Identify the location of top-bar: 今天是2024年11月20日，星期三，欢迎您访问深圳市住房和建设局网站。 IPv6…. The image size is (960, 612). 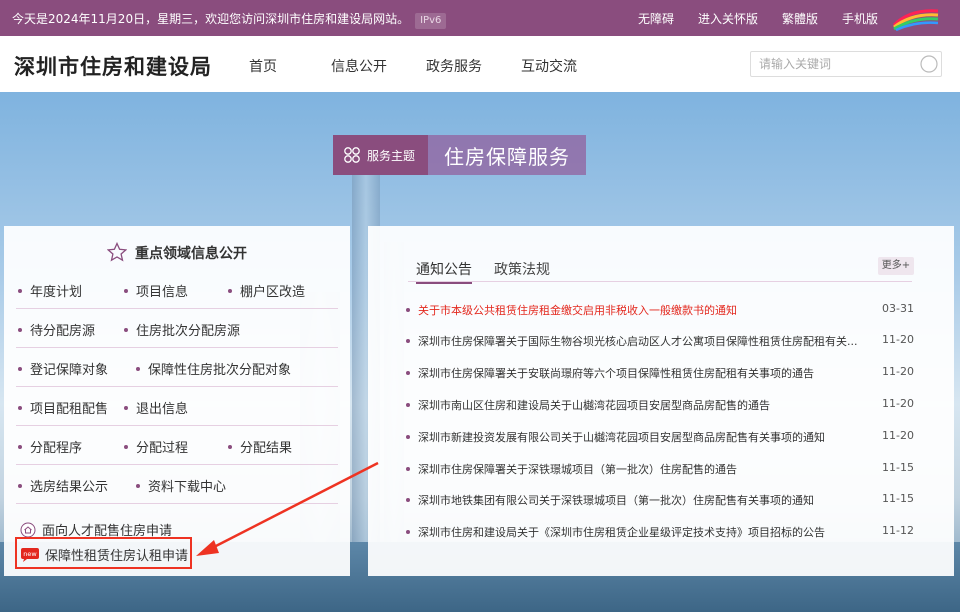
(480, 18).